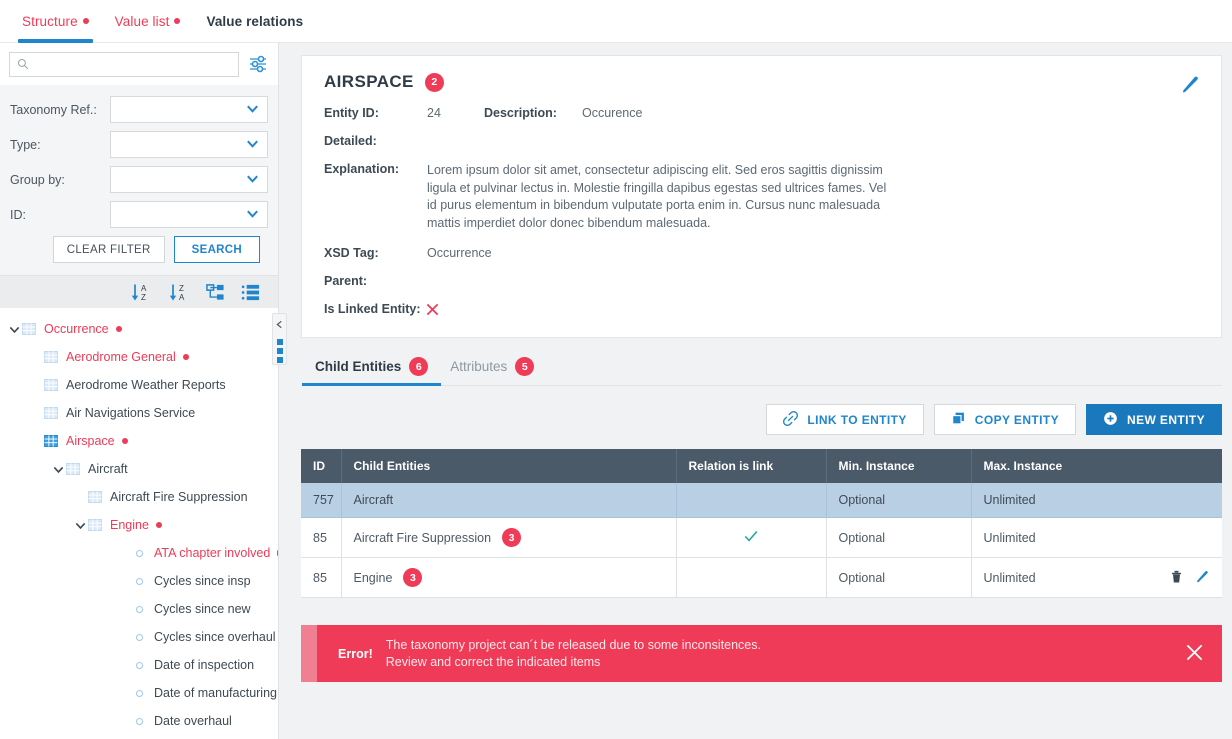  What do you see at coordinates (761, 419) in the screenshot?
I see `entity-actions: LINK TO ENTITY COPY ENTITY NEW ENTITY` at bounding box center [761, 419].